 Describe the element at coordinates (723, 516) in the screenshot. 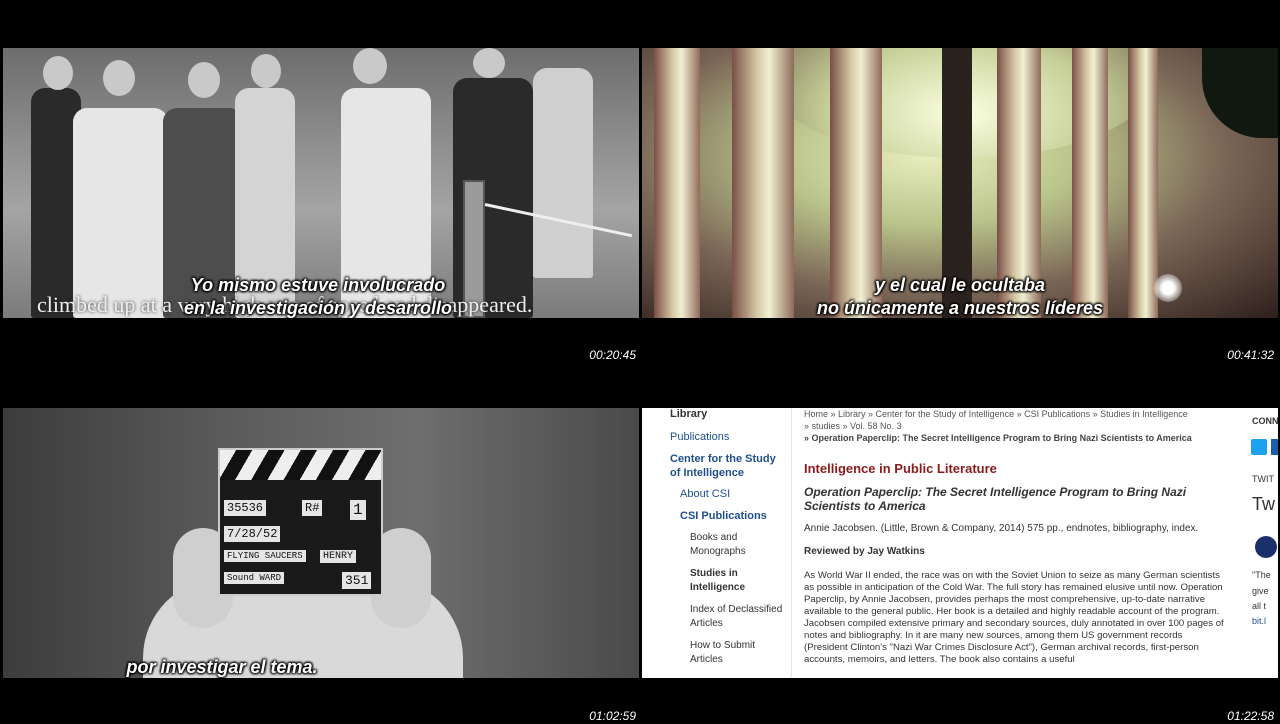

I see `sidebar-item-csi-publications: CSI Publications` at that location.